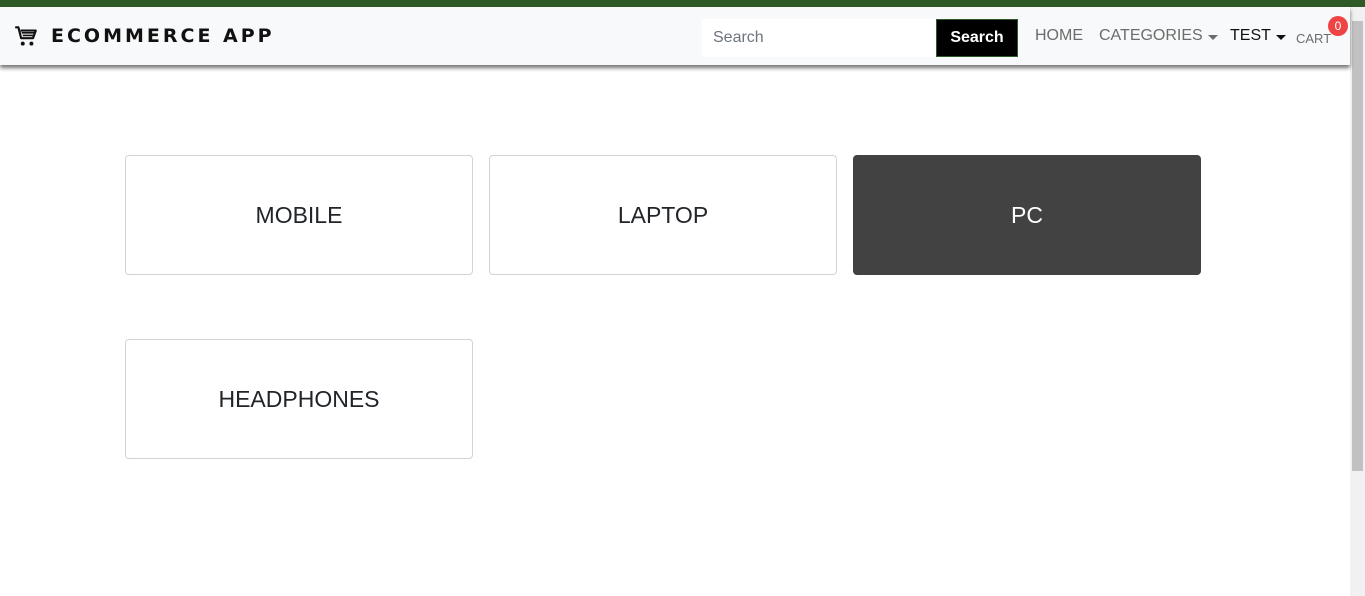  I want to click on nav-cart-link: CART, so click(1313, 38).